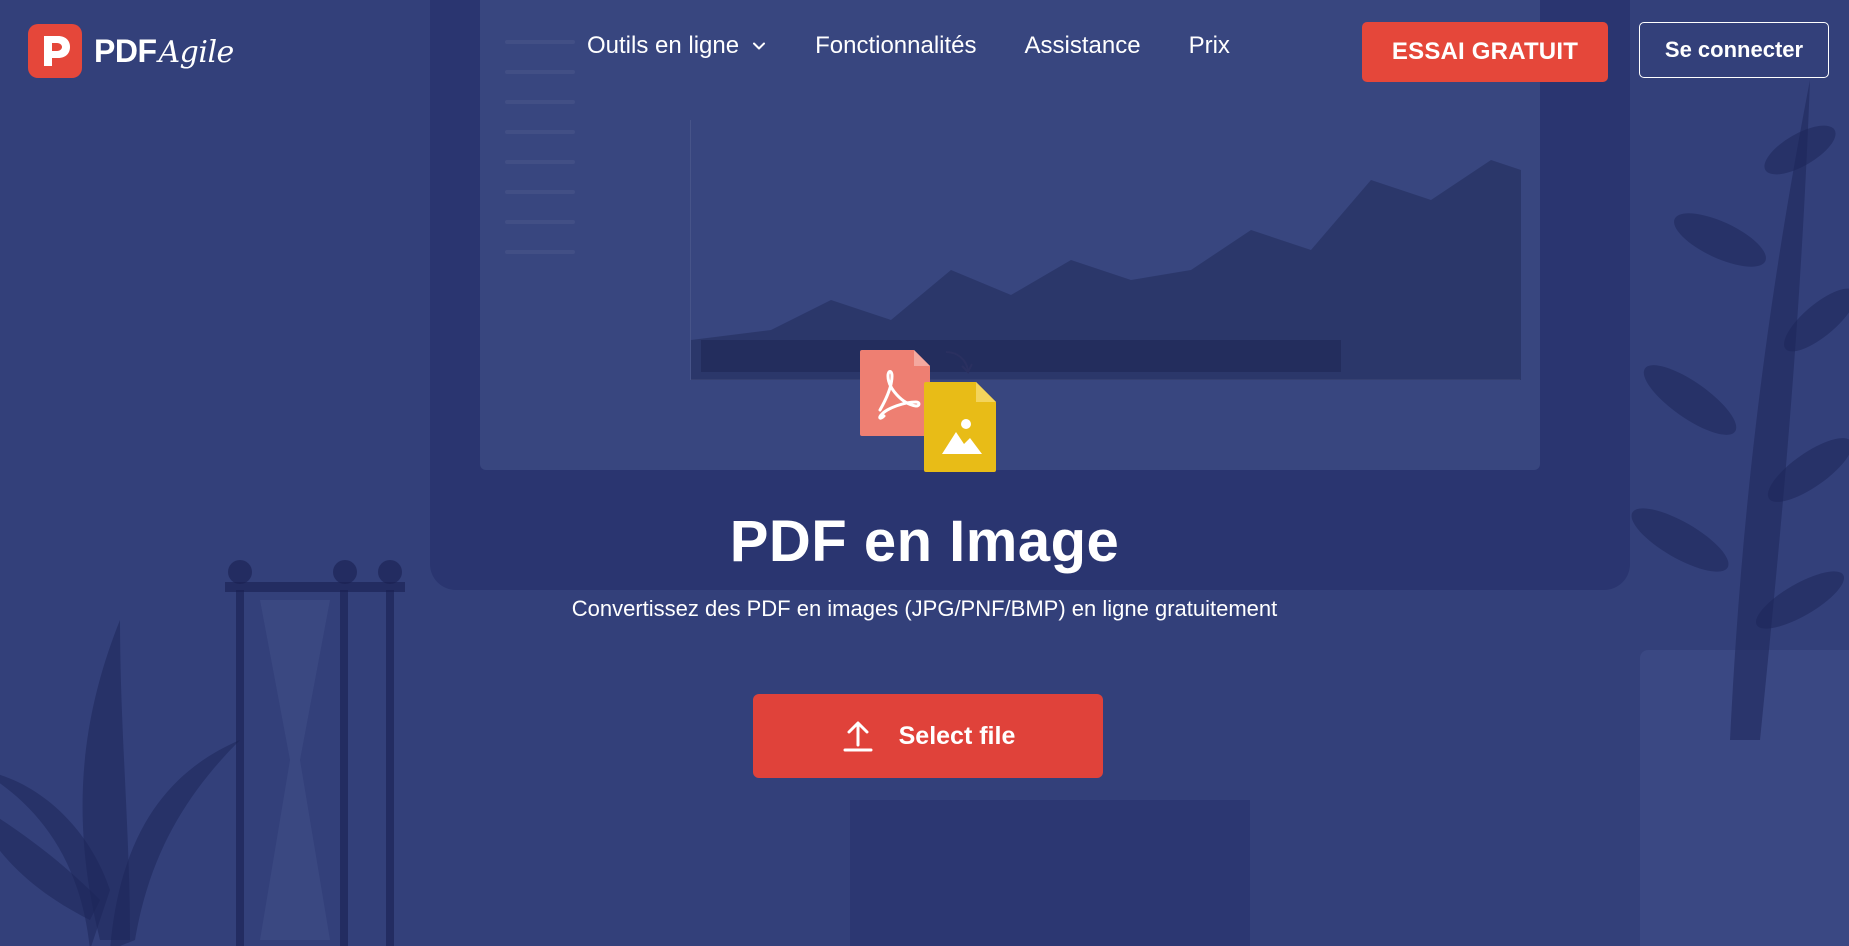 The image size is (1849, 946). I want to click on pdf-to-image-illustration, so click(928, 411).